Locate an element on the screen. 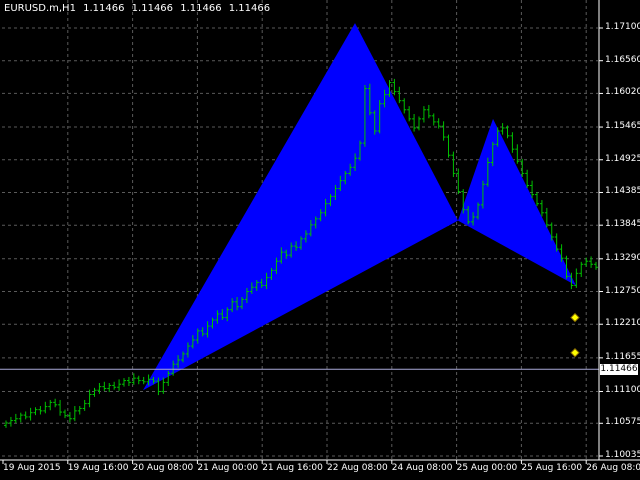  price-tick-label: 1.16560 is located at coordinates (622, 59).